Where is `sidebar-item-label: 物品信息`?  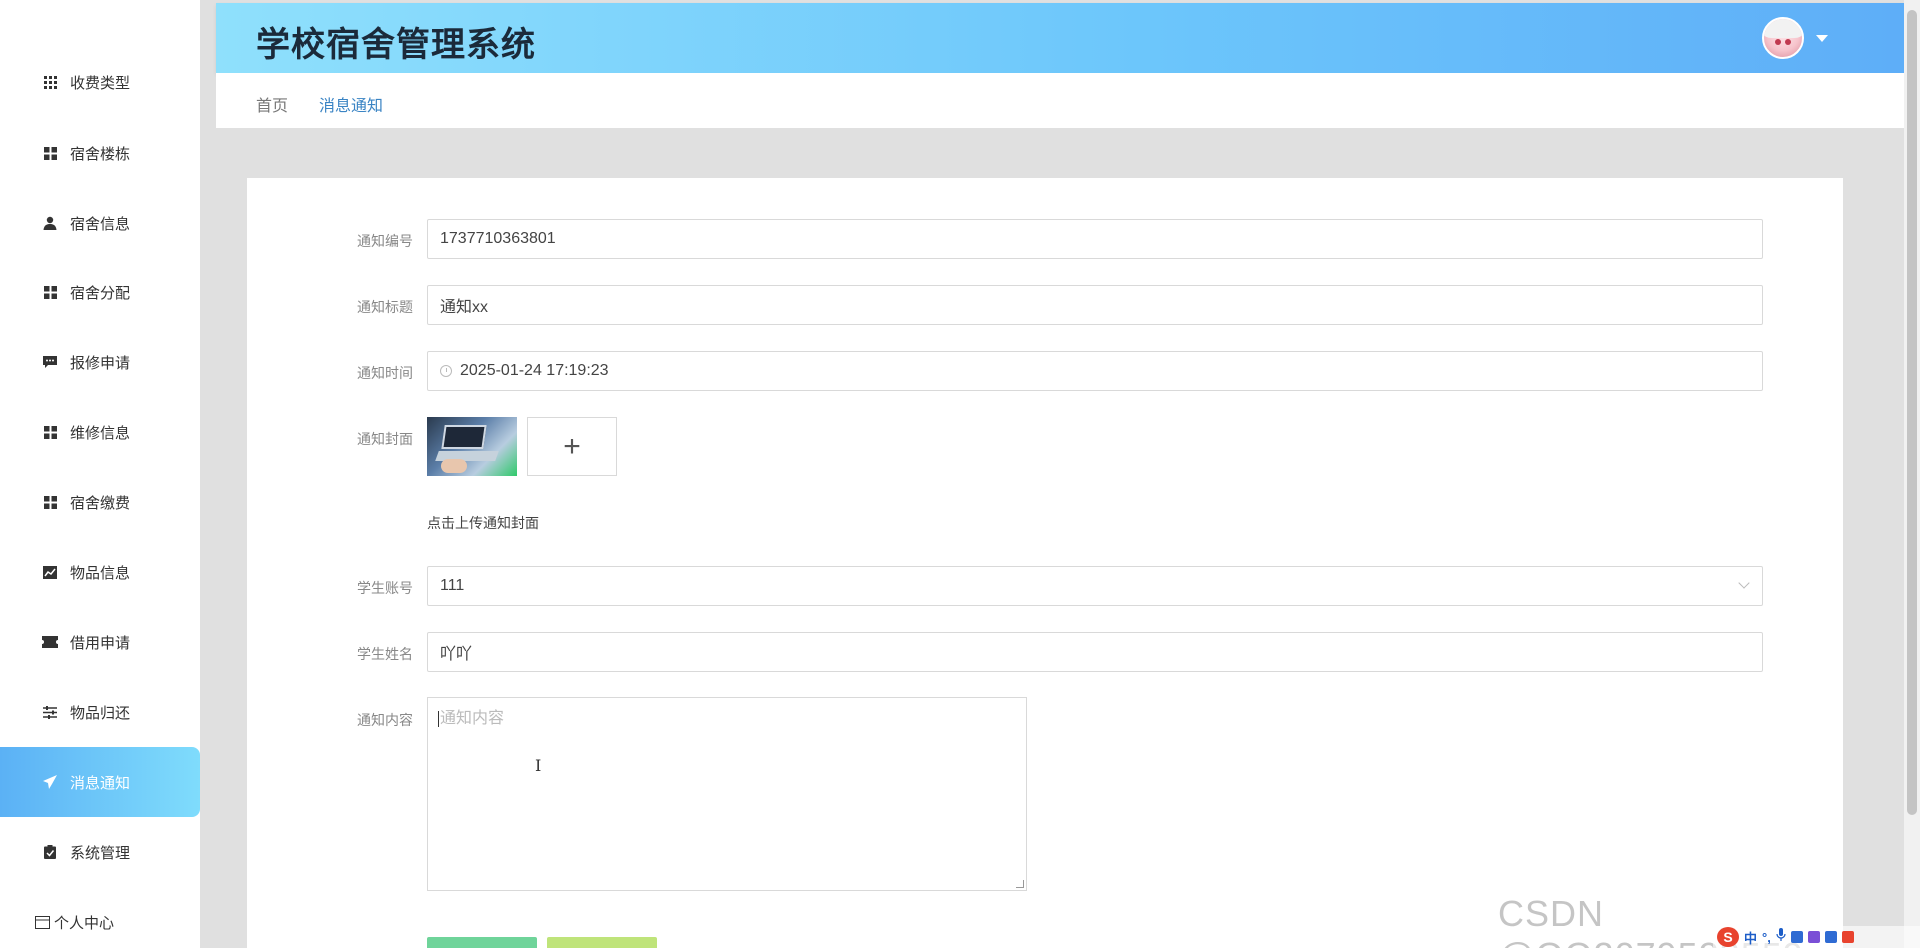
sidebar-item-label: 物品信息 is located at coordinates (100, 573).